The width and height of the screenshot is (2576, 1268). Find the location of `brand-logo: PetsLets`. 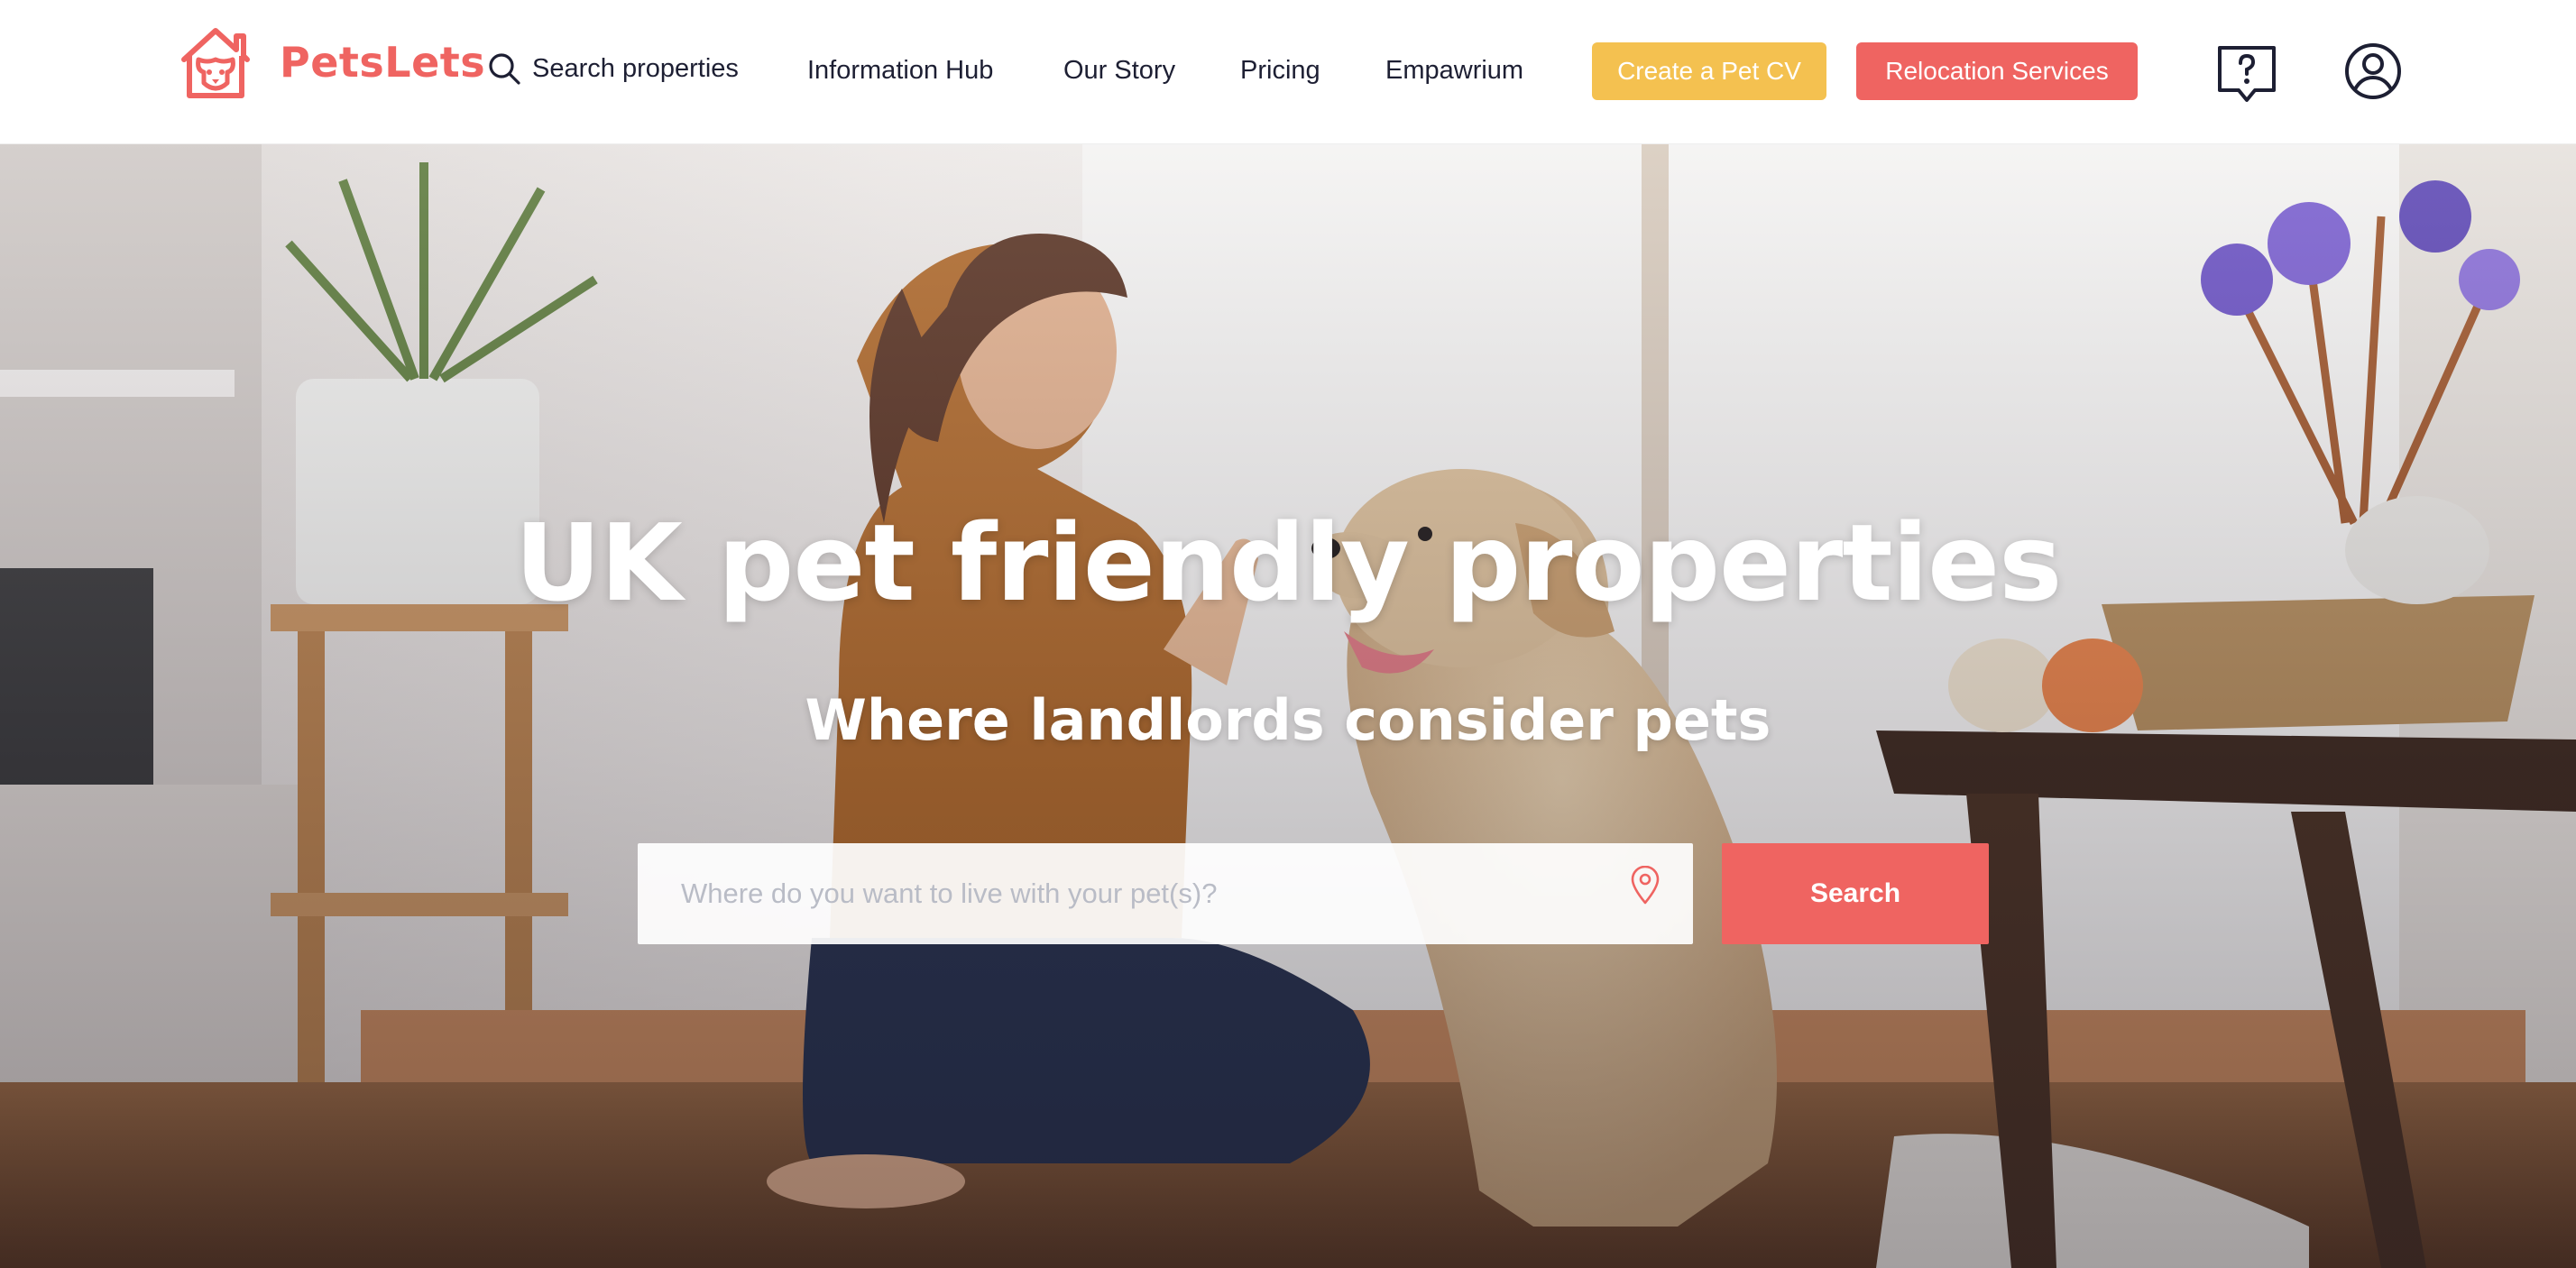

brand-logo: PetsLets is located at coordinates (331, 62).